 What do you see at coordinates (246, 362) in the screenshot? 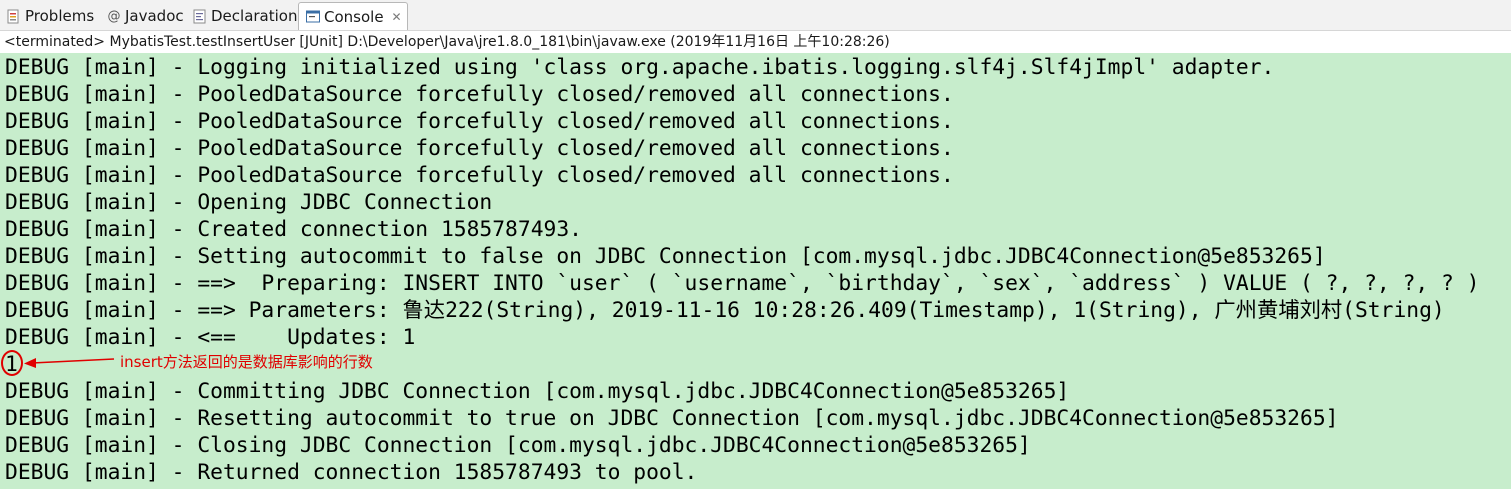
I see `annotation-text: insert方法返回的是数据库影响的行数` at bounding box center [246, 362].